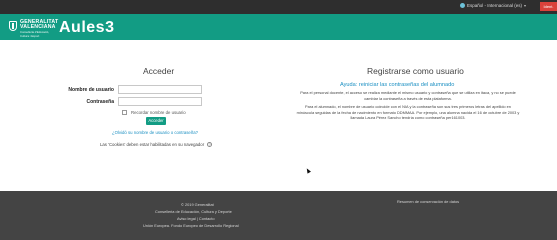 The width and height of the screenshot is (557, 240). Describe the element at coordinates (462, 5) in the screenshot. I see `globe-icon` at that location.